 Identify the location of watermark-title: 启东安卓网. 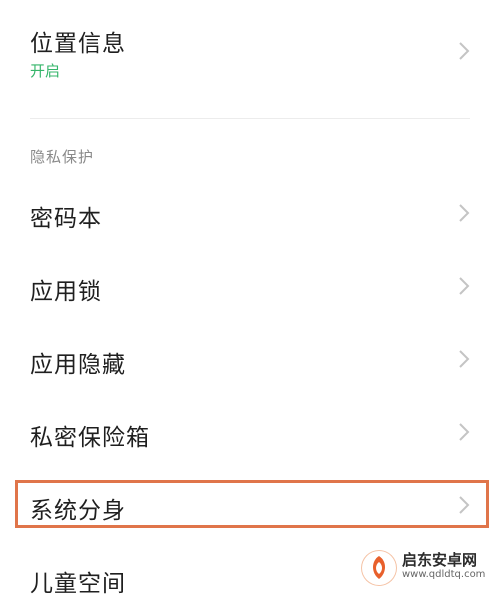
(440, 560).